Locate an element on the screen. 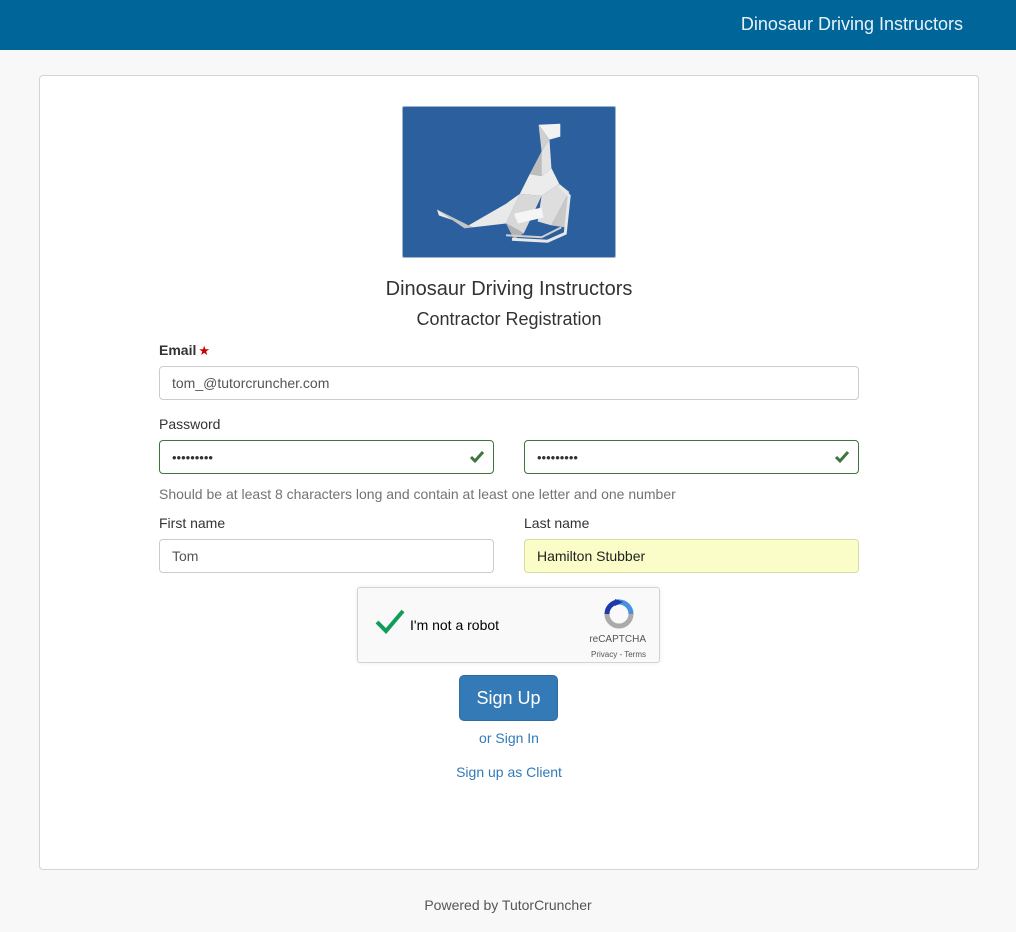  email-label: Email ★ is located at coordinates (184, 350).